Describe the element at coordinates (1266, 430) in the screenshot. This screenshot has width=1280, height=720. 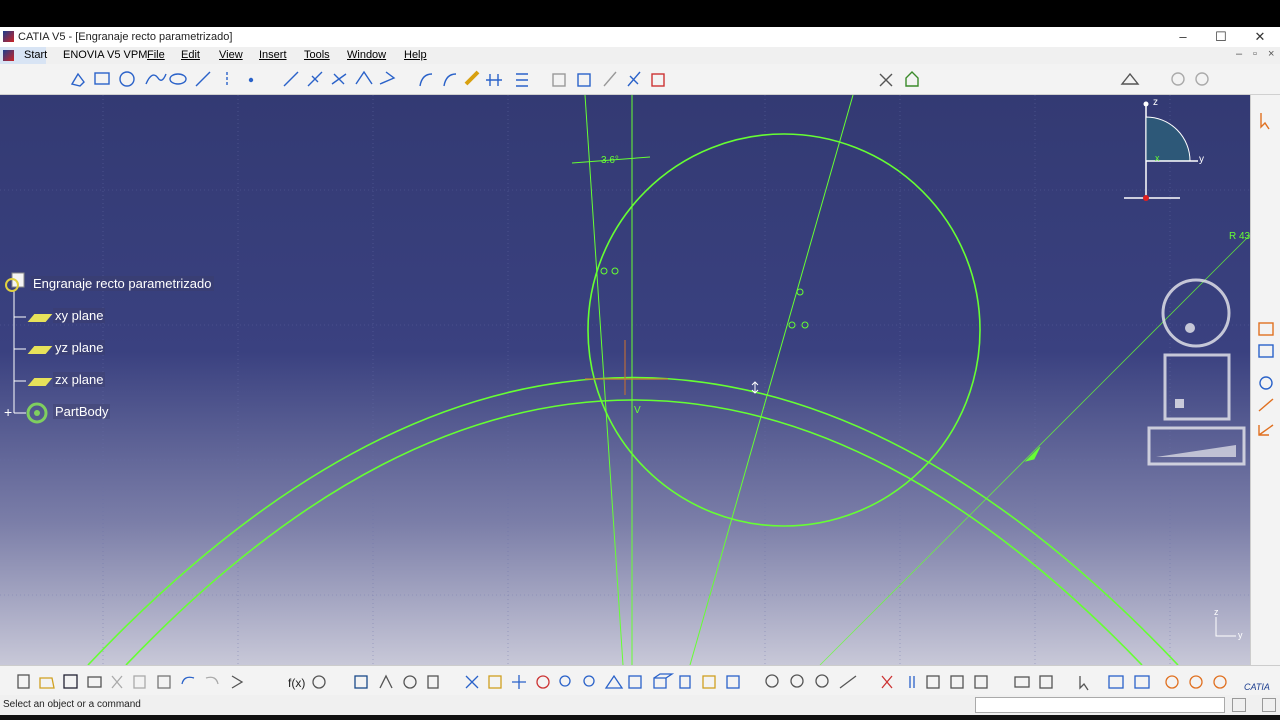
I see `dimensional-constraint-icon` at that location.